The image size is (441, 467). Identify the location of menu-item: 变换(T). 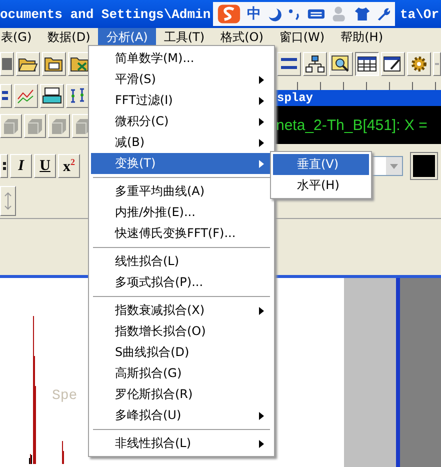
(181, 163).